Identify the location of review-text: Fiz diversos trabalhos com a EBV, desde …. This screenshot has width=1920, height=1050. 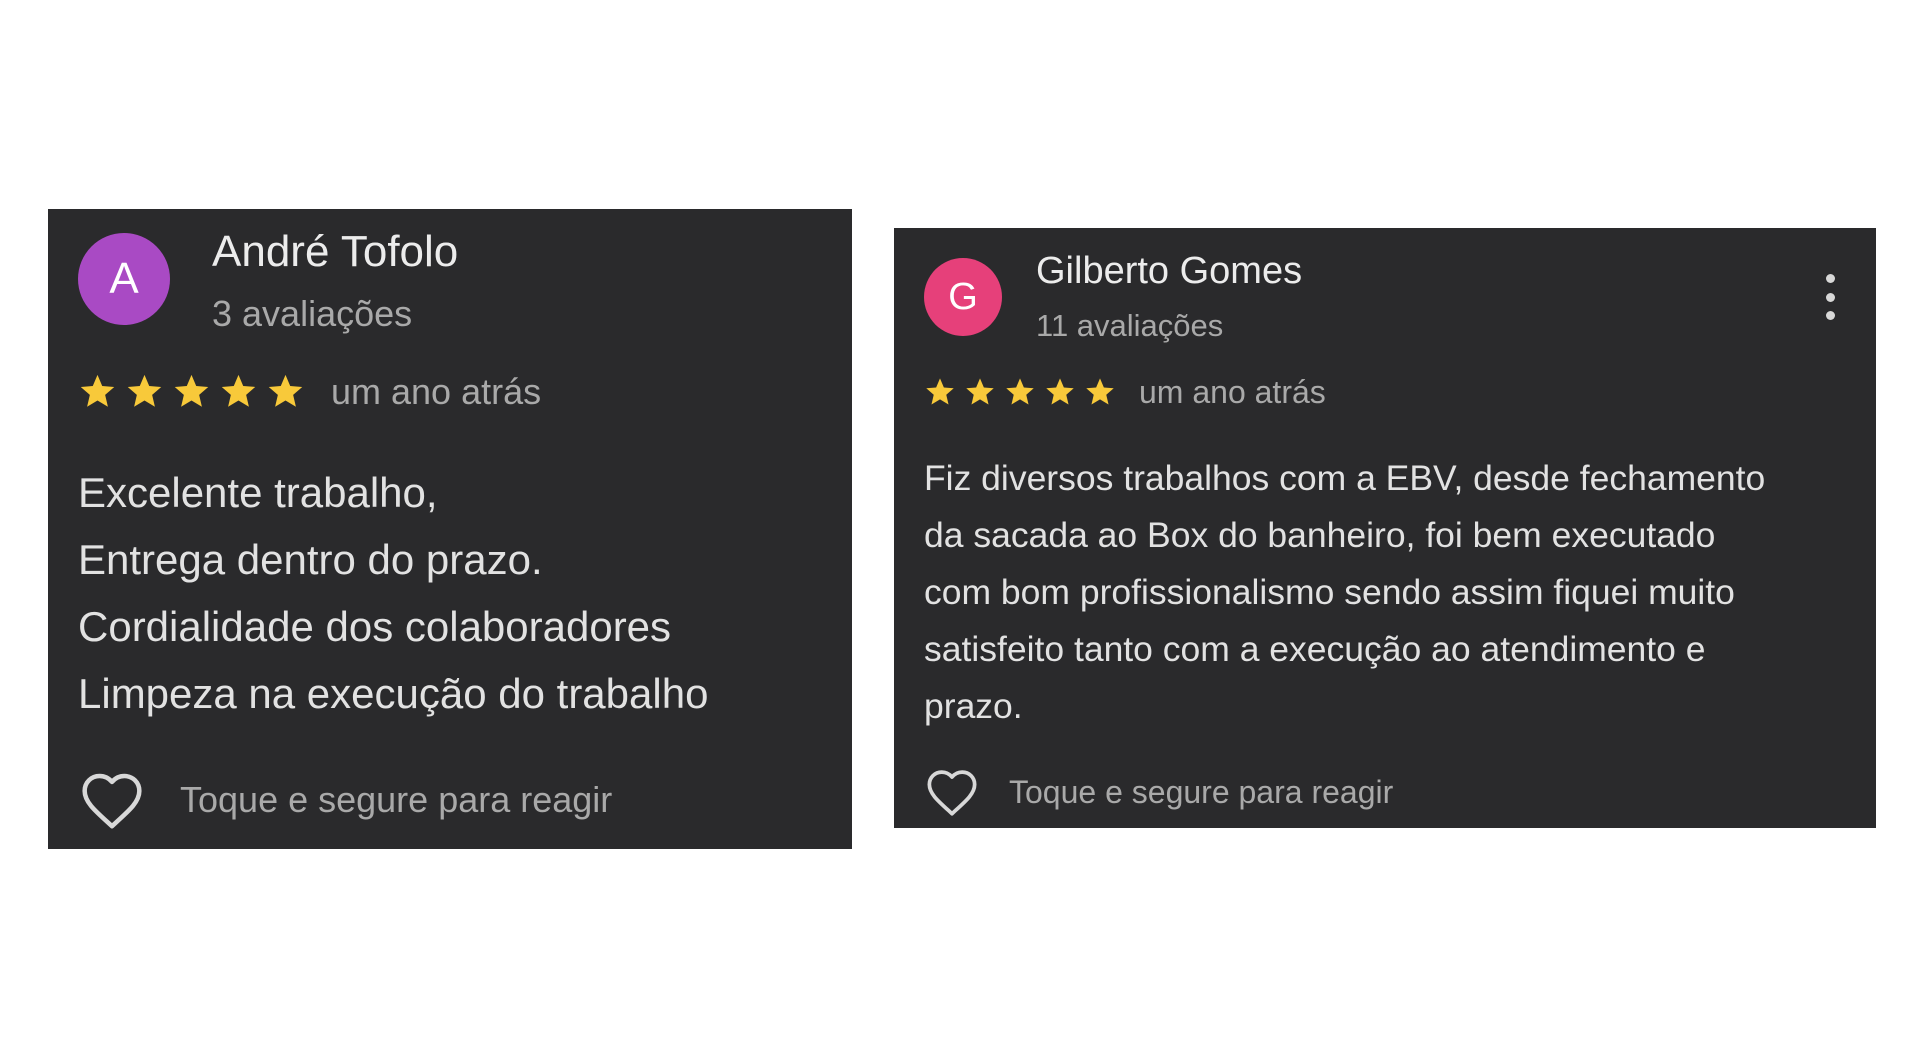
(1344, 592).